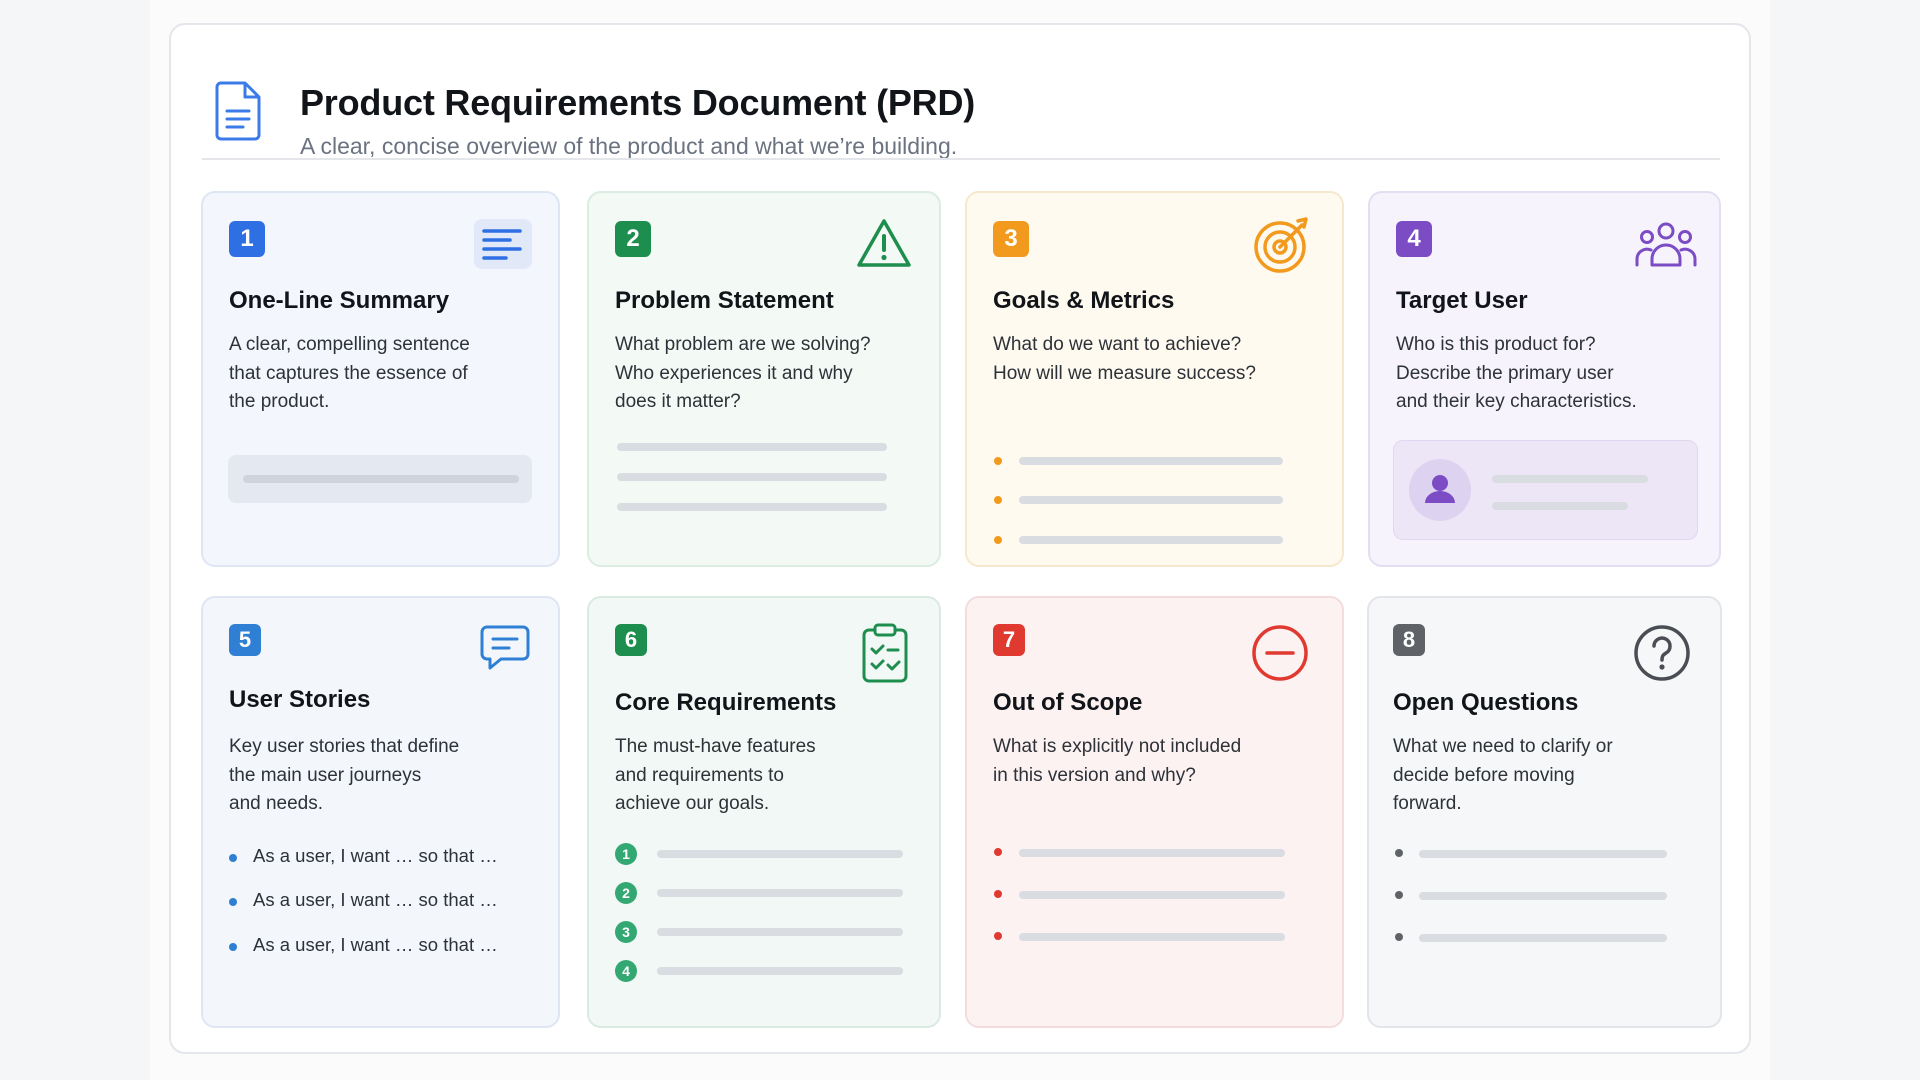 Image resolution: width=1920 pixels, height=1080 pixels. Describe the element at coordinates (626, 854) in the screenshot. I see `requirement-number: 1` at that location.